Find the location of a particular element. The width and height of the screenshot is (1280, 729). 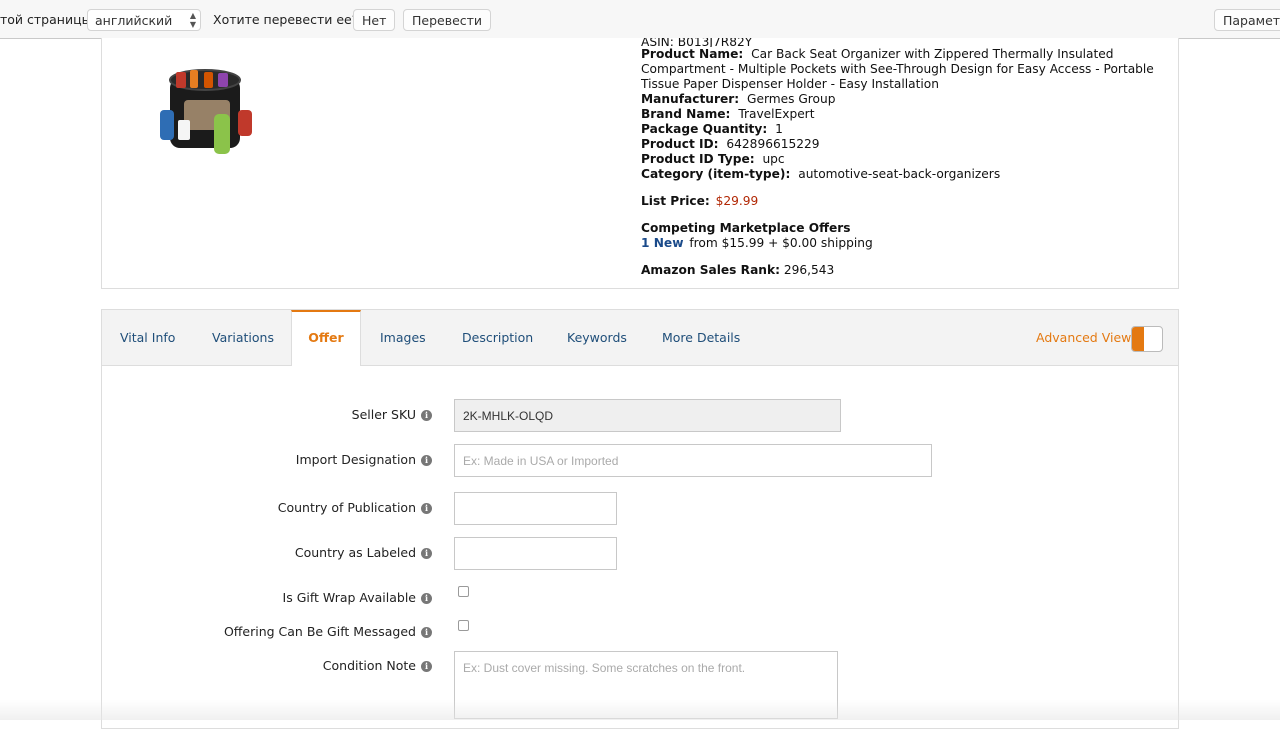

product-name-key: Product Name: is located at coordinates (692, 54).